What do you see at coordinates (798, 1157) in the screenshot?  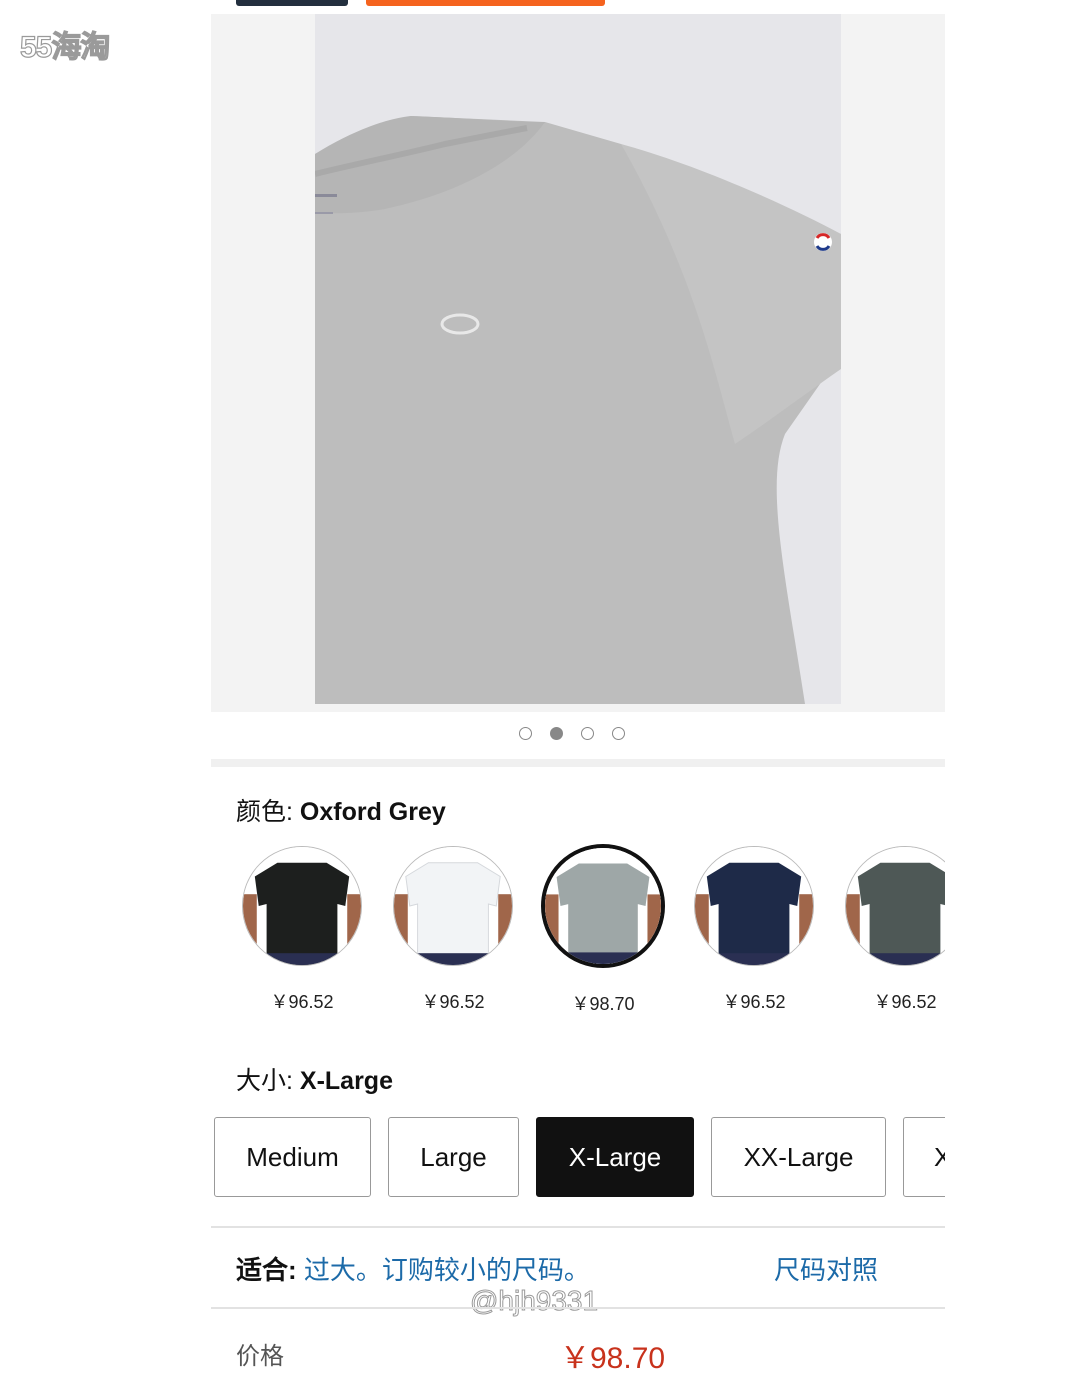 I see `size-button-xx-large: XX-Large` at bounding box center [798, 1157].